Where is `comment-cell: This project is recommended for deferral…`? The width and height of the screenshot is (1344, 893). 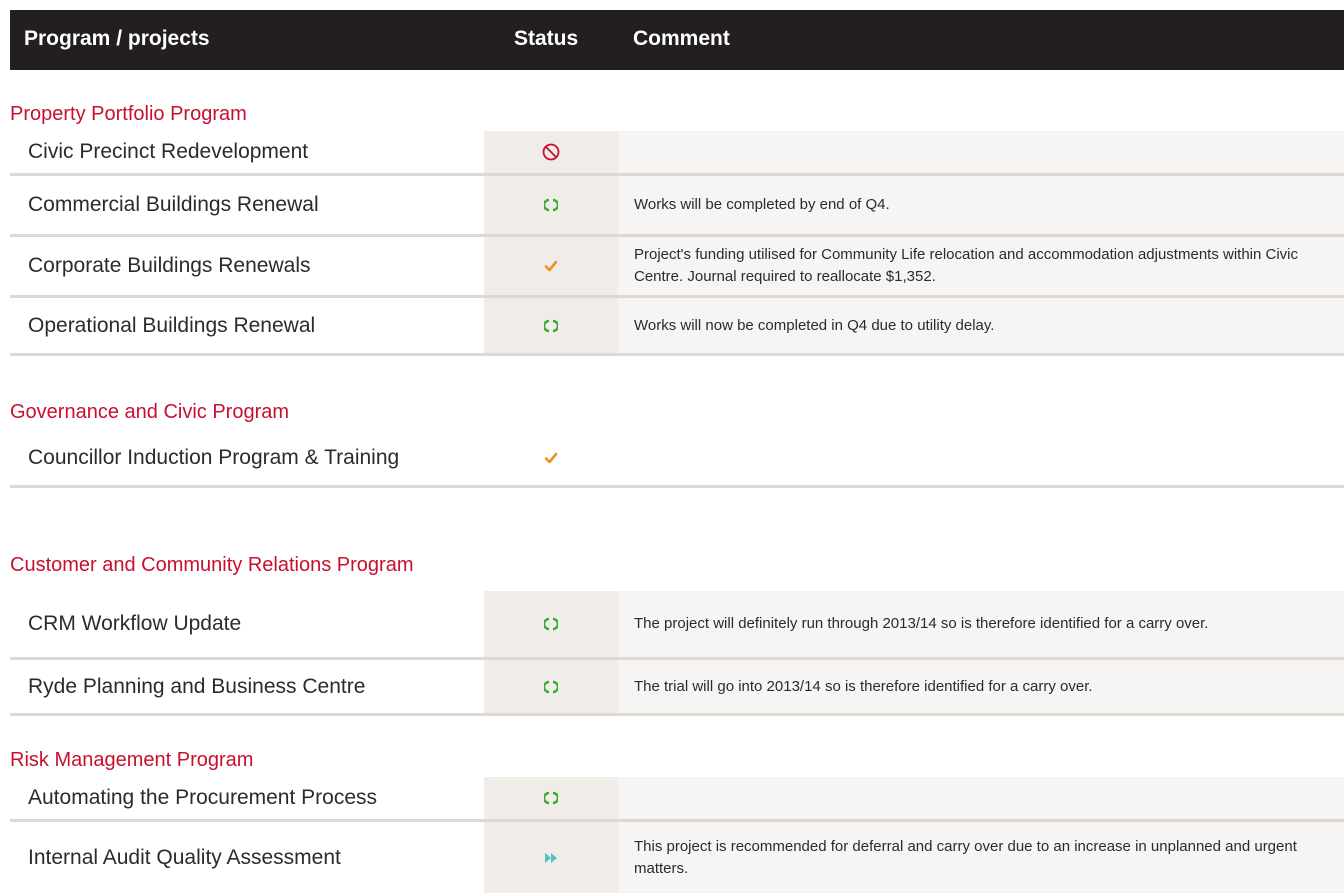 comment-cell: This project is recommended for deferral… is located at coordinates (981, 857).